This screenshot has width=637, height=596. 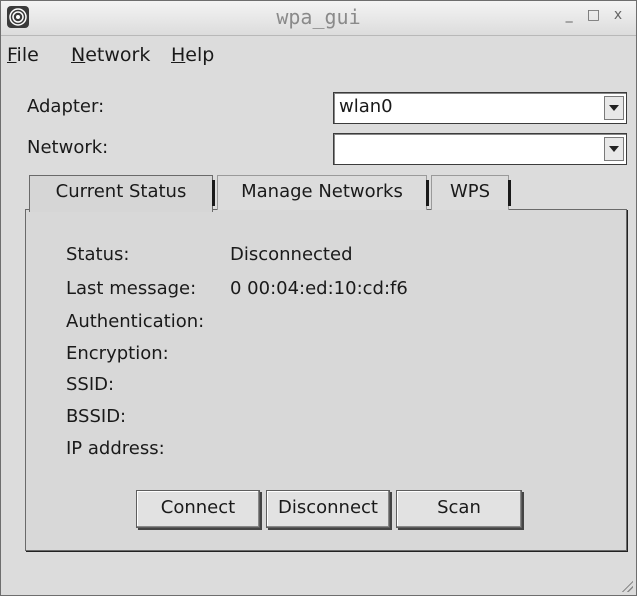 I want to click on last-message-label: Last message:, so click(x=131, y=288).